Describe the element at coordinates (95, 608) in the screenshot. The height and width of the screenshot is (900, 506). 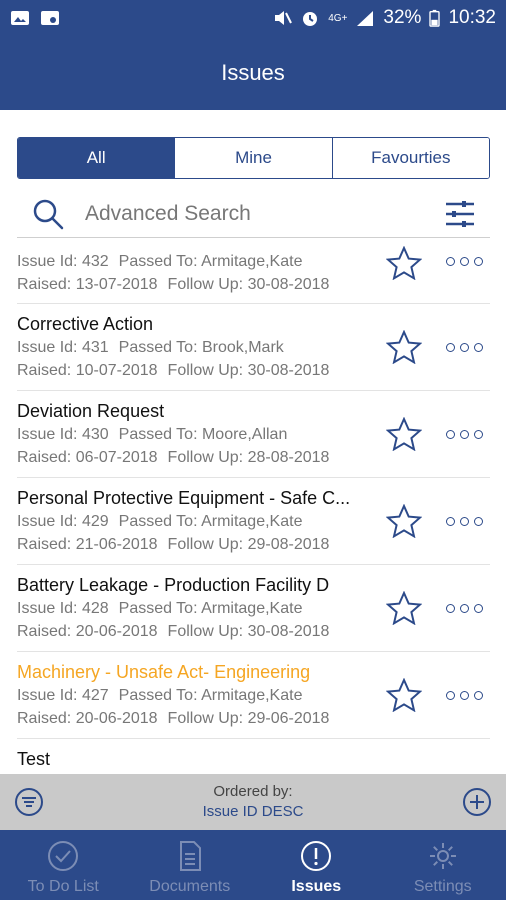
I see `issue-id: 428` at that location.